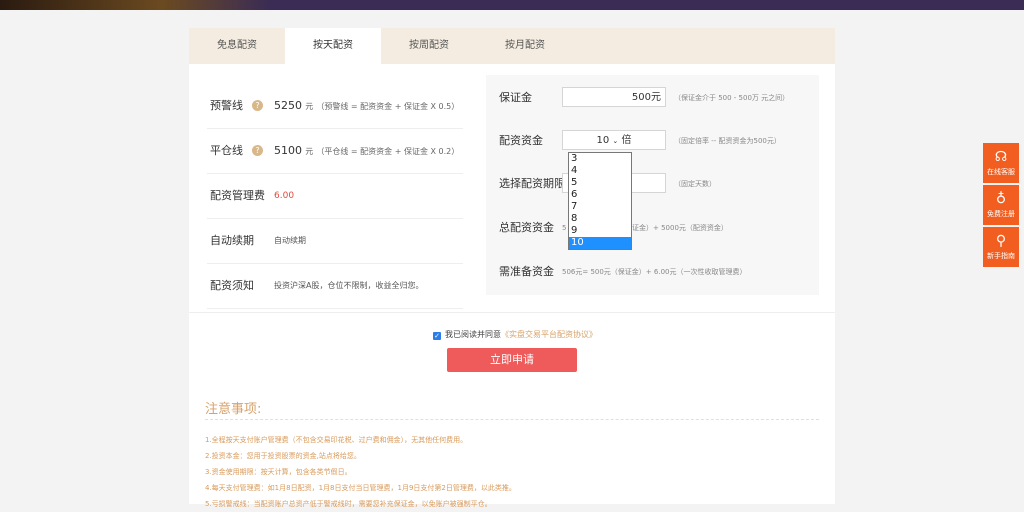 This screenshot has height=512, width=1024. Describe the element at coordinates (549, 334) in the screenshot. I see `agreement-link: 《实盘交易平台配资协议》` at that location.